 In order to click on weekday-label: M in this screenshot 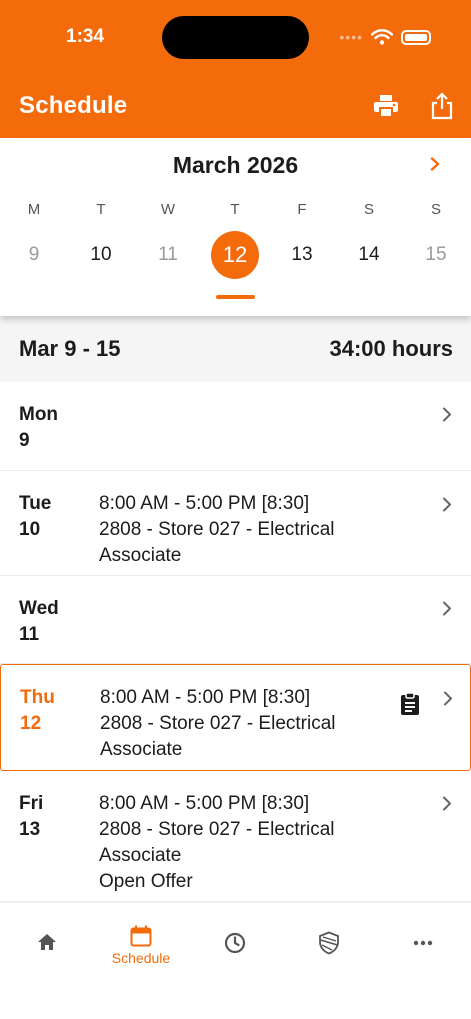, I will do `click(34, 209)`.